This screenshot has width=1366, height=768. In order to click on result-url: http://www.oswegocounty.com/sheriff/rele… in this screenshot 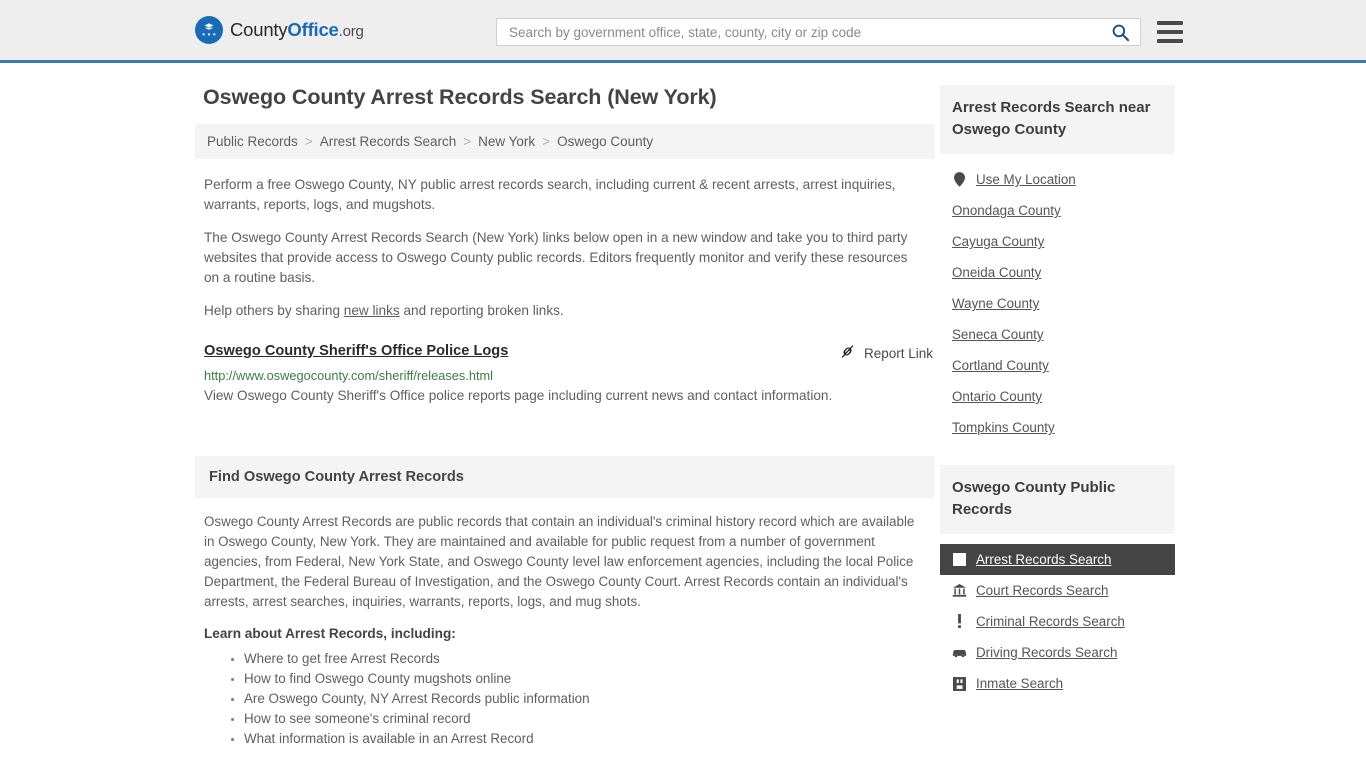, I will do `click(349, 375)`.